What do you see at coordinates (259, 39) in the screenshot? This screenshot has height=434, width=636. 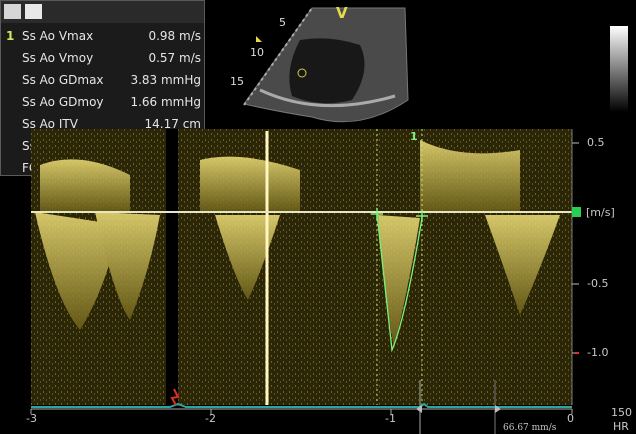 I see `depth-focus-marker` at bounding box center [259, 39].